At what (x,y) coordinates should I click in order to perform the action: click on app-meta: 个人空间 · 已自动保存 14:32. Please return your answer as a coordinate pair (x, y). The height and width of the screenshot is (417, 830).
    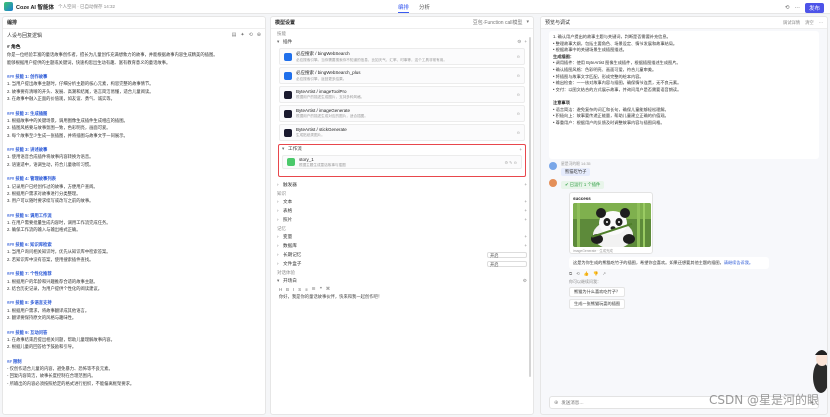
    Looking at the image, I should click on (87, 6).